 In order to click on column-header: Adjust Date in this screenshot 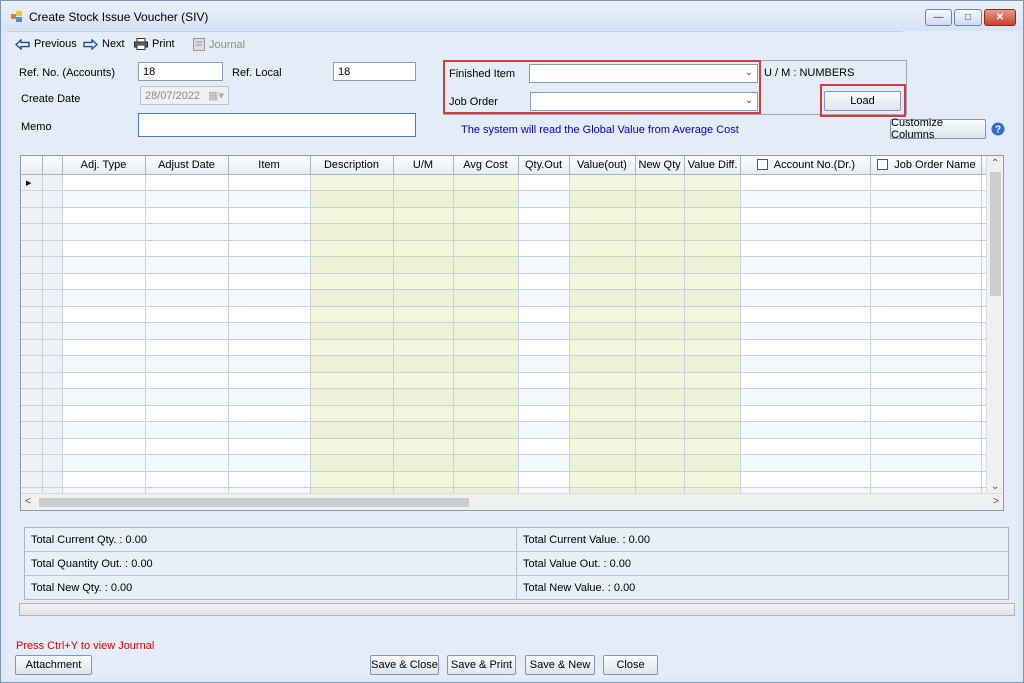, I will do `click(187, 165)`.